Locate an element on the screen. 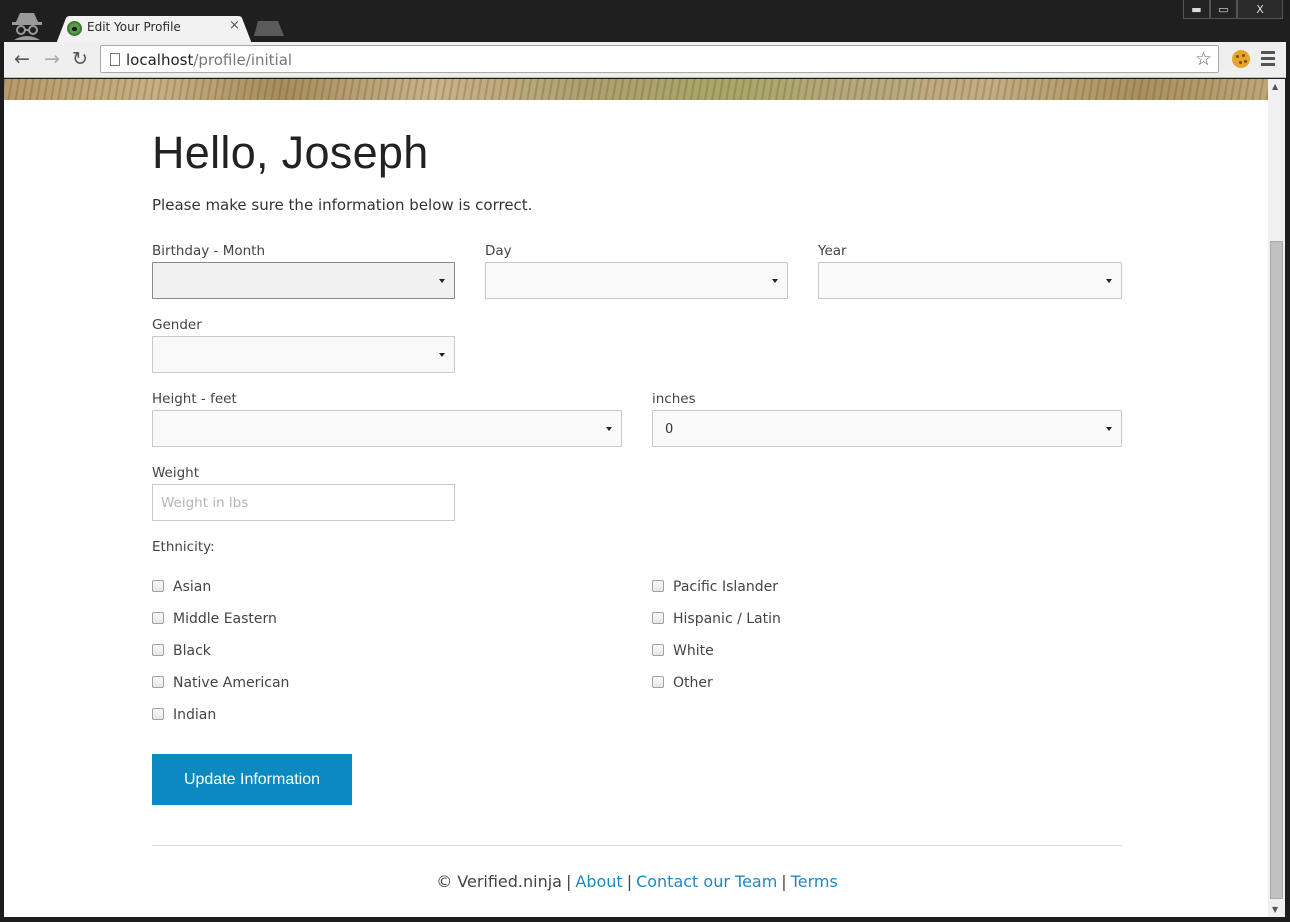 This screenshot has width=1290, height=922. url-host: localhost is located at coordinates (160, 60).